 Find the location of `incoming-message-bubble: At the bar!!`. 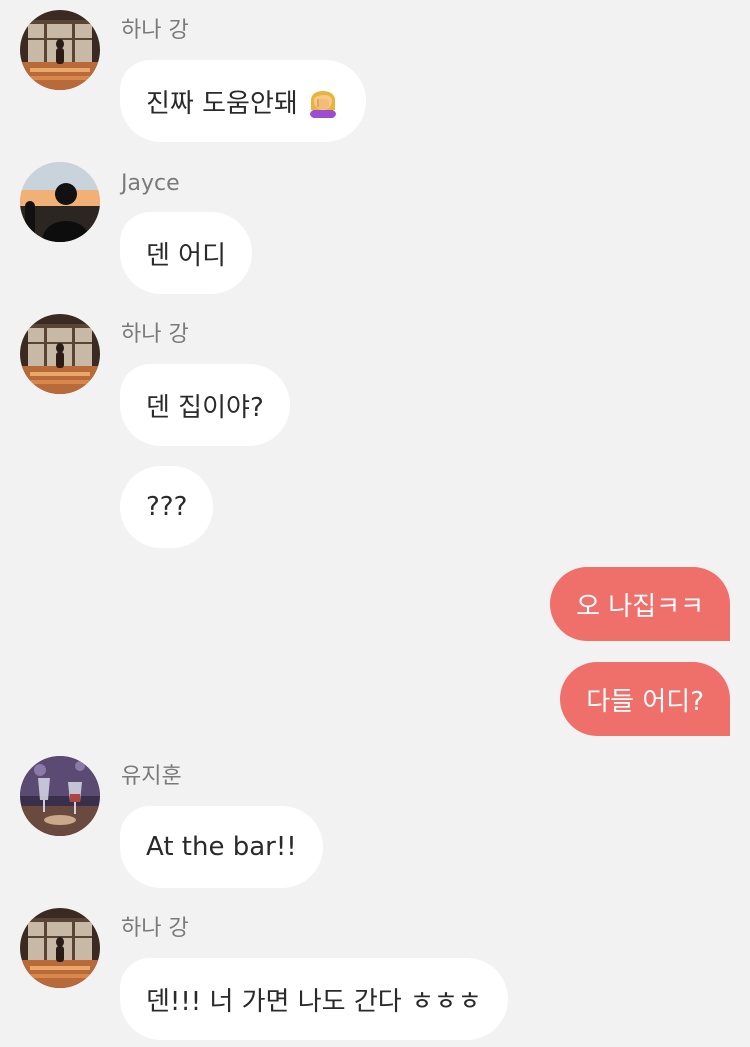

incoming-message-bubble: At the bar!! is located at coordinates (221, 847).